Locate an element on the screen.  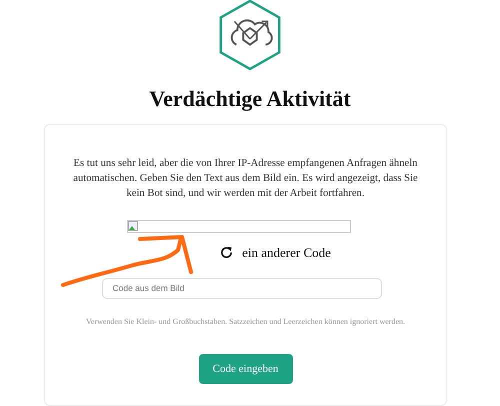
broken-image-icon is located at coordinates (133, 225).